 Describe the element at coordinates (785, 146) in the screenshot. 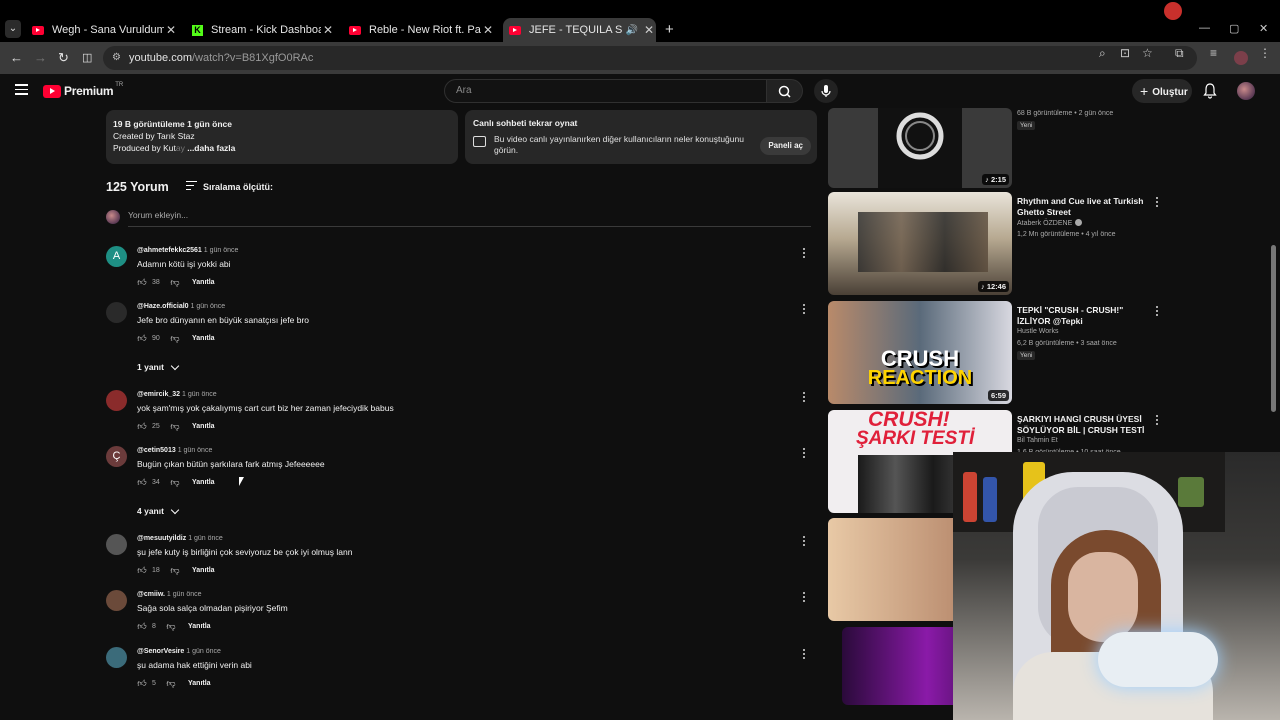

I see `open-panel-button: Paneli aç` at that location.